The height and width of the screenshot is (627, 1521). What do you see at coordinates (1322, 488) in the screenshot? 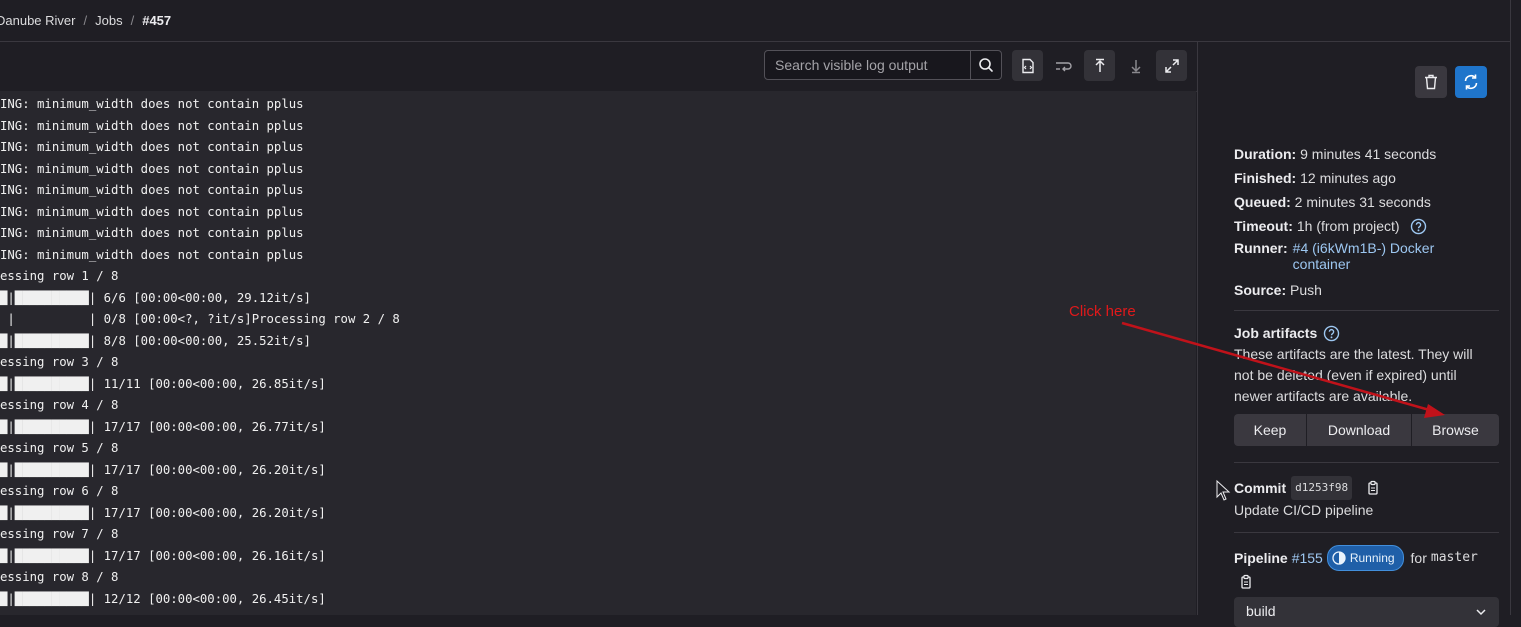
I see `commit-sha: d1253f98` at bounding box center [1322, 488].